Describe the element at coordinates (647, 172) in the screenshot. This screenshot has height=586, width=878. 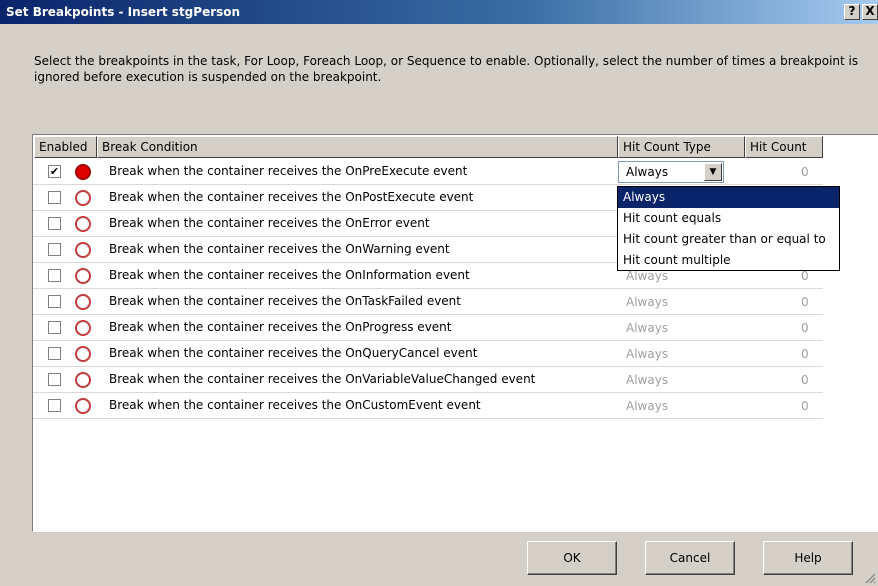
I see `hit-count-type-value: Always` at that location.